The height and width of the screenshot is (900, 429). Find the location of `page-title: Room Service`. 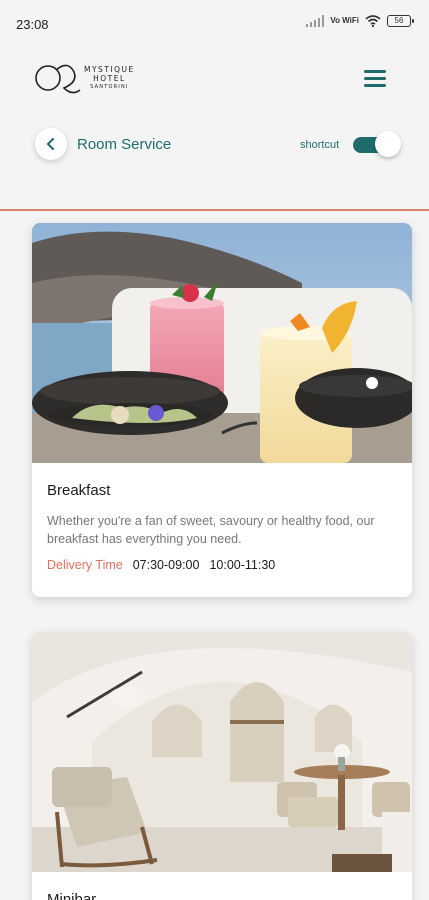

page-title: Room Service is located at coordinates (124, 144).